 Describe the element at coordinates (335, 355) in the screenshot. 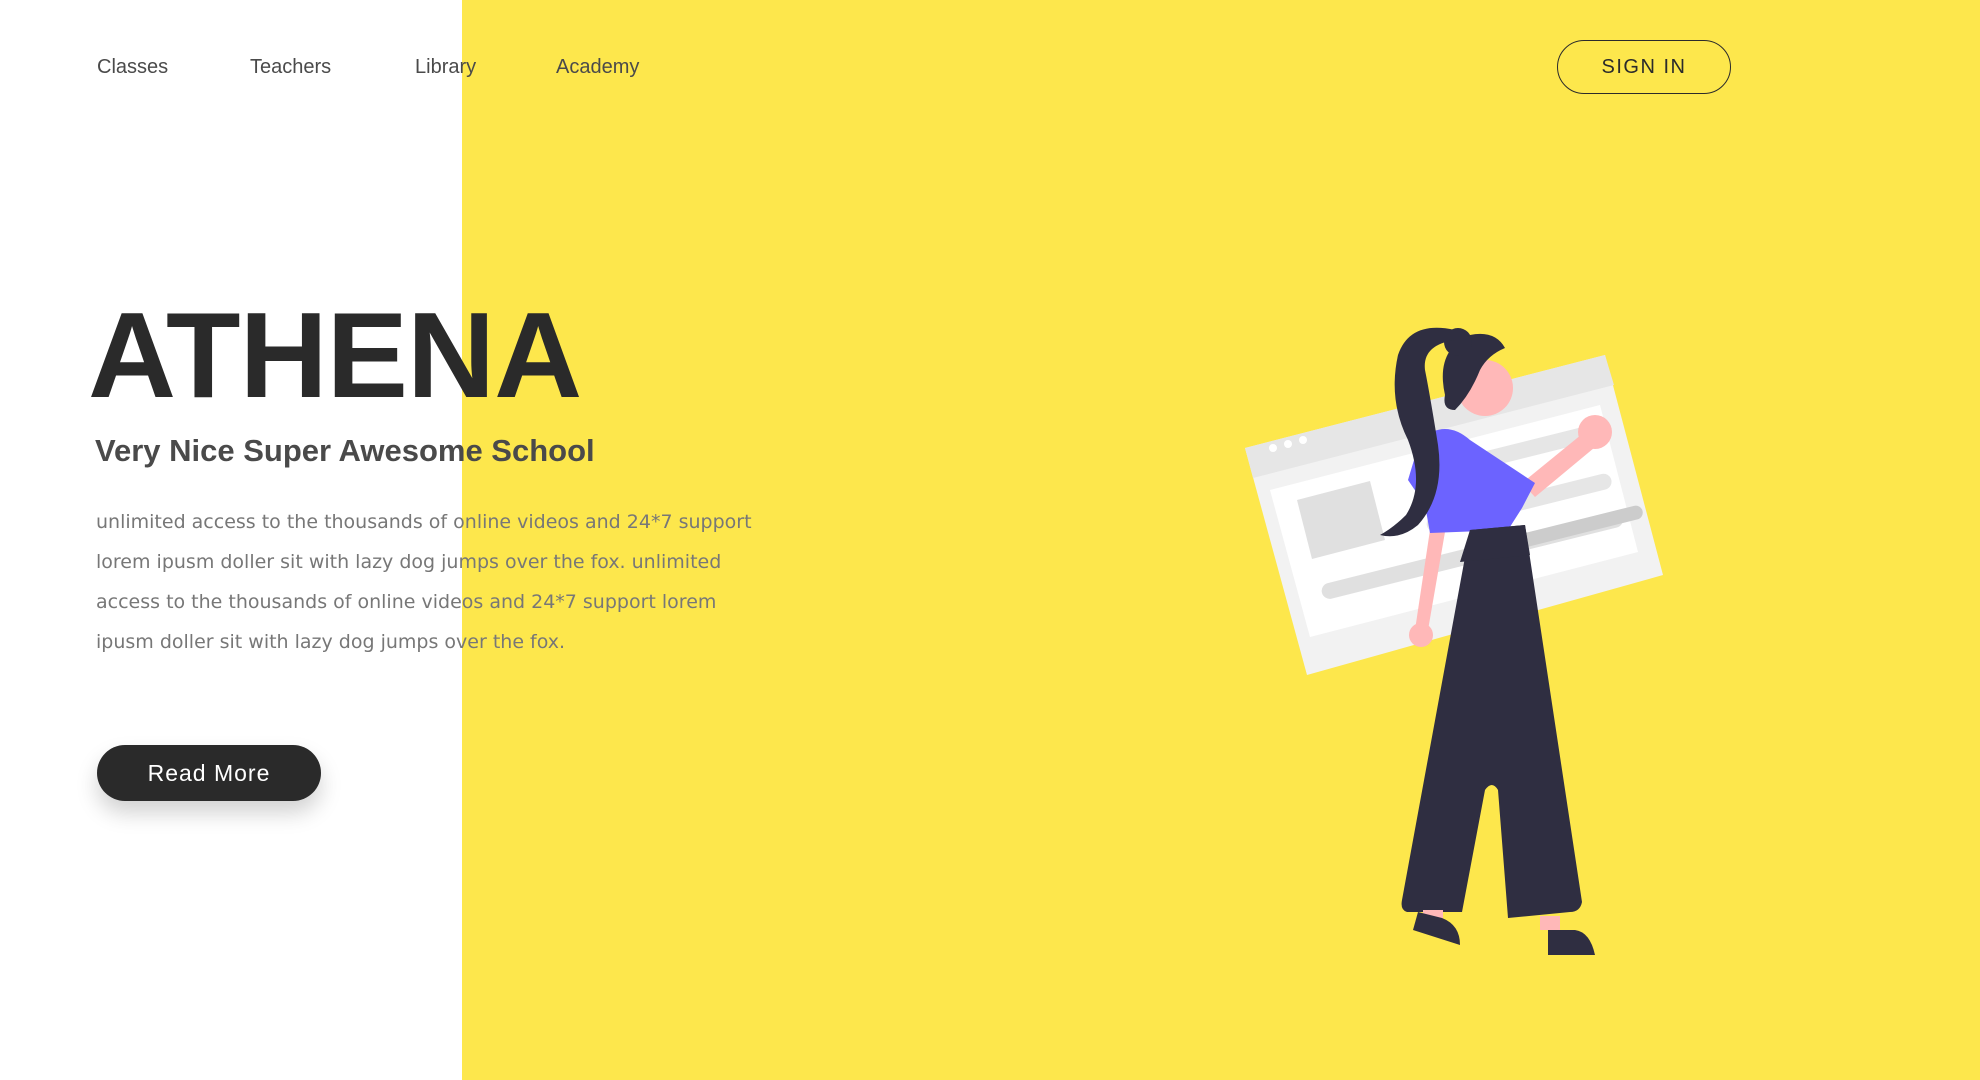

I see `hero-title: ATHENA` at that location.